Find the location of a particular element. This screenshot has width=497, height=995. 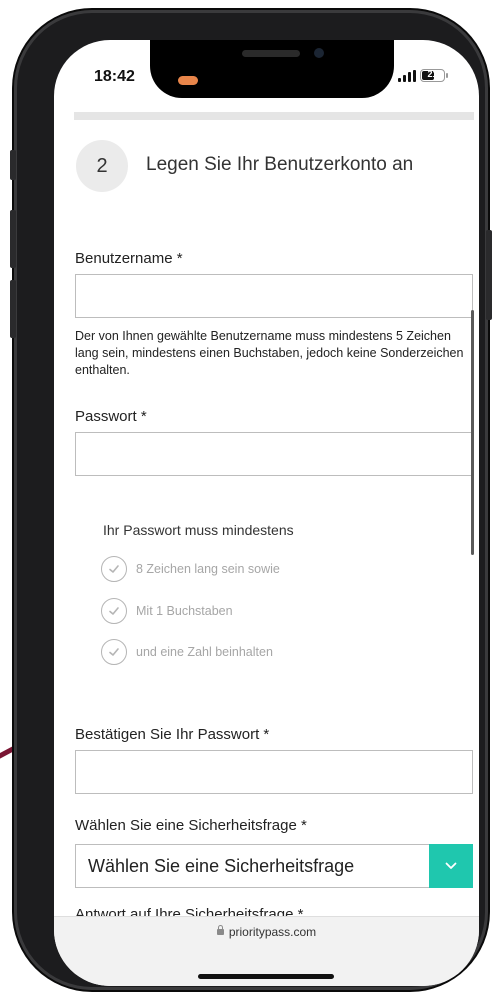

username-label: Benutzername * is located at coordinates (129, 258).